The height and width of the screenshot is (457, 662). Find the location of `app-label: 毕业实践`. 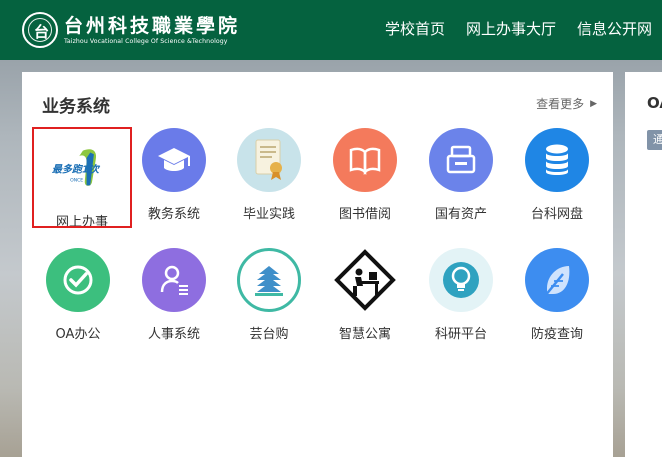

app-label: 毕业实践 is located at coordinates (268, 214).